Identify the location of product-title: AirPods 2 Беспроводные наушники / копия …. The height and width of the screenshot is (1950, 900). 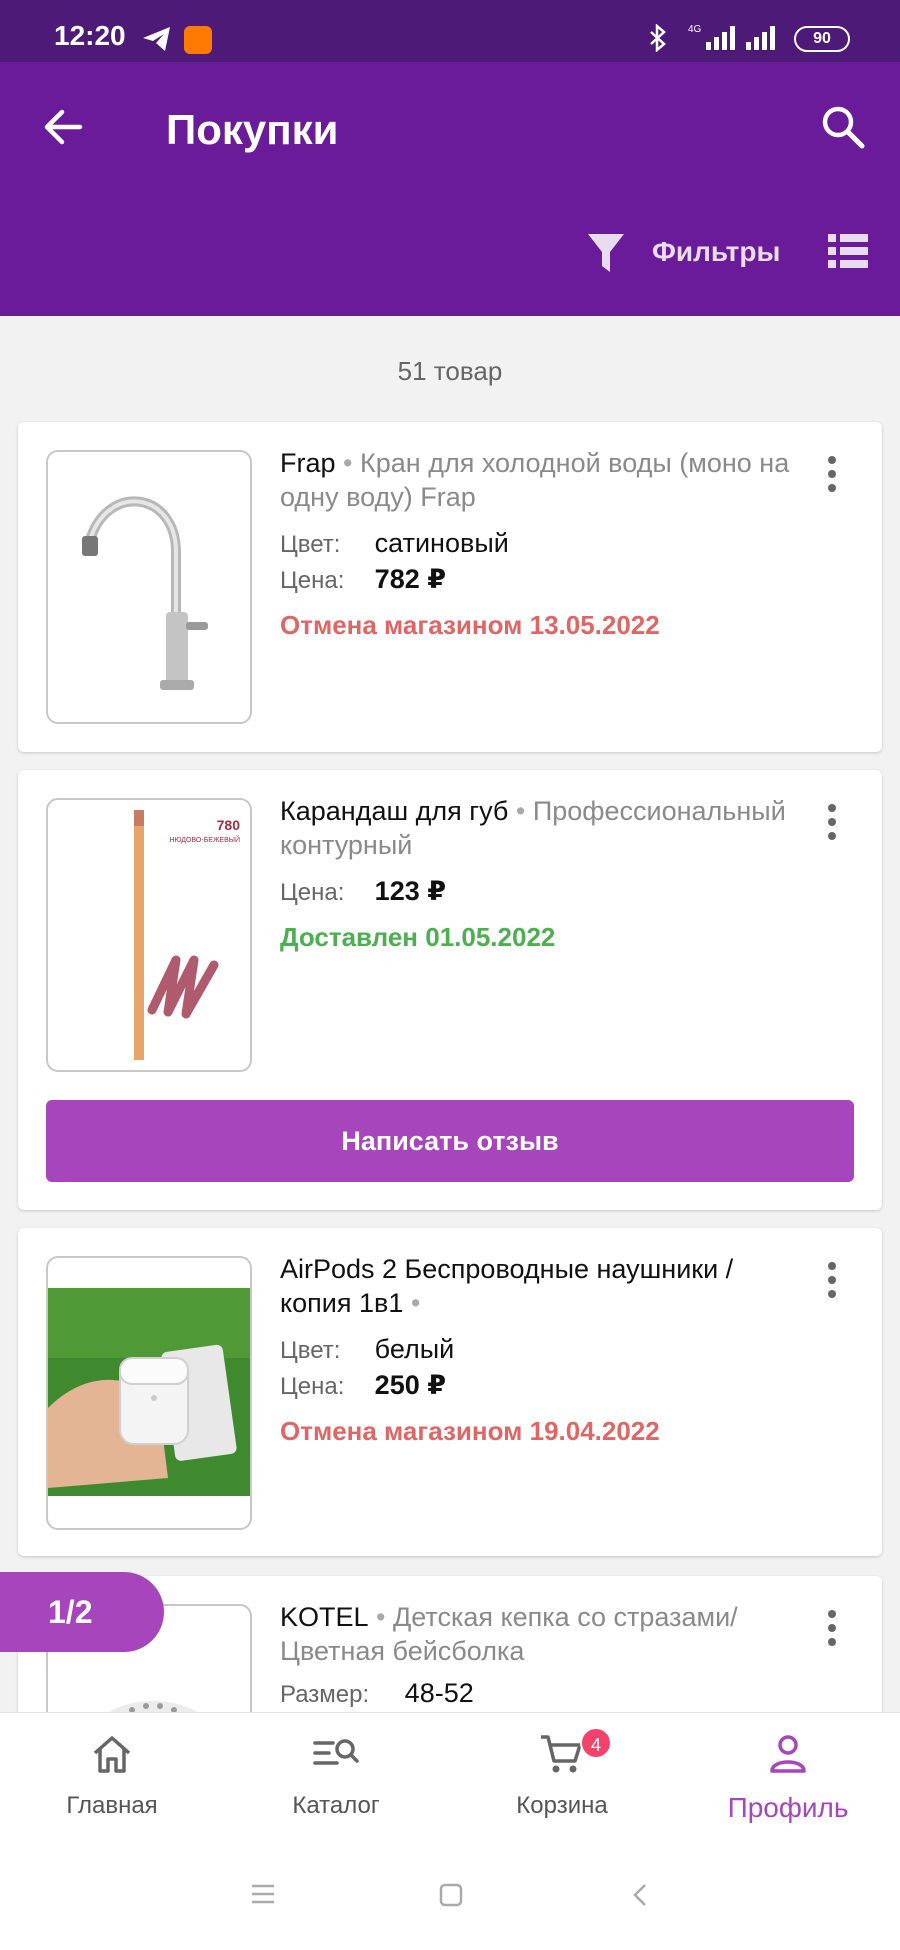
(540, 1286).